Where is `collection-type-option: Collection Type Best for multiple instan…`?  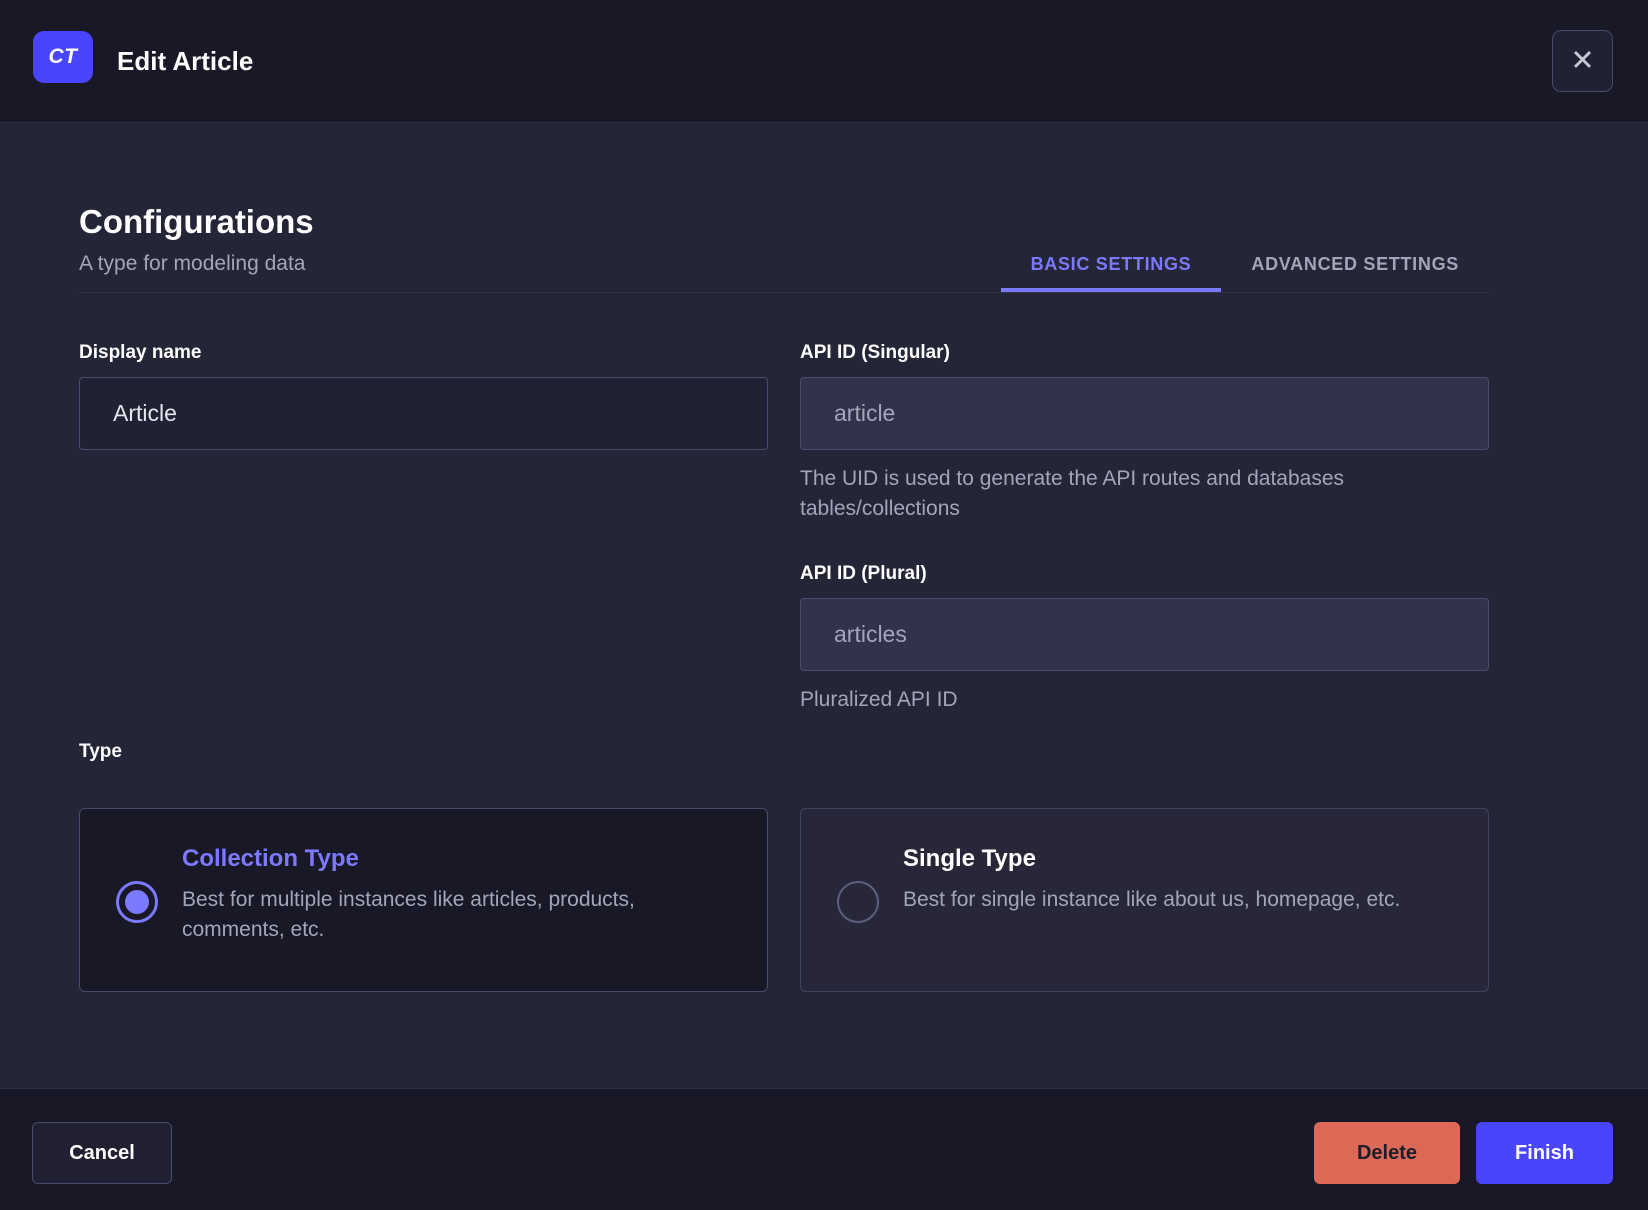 collection-type-option: Collection Type Best for multiple instan… is located at coordinates (423, 900).